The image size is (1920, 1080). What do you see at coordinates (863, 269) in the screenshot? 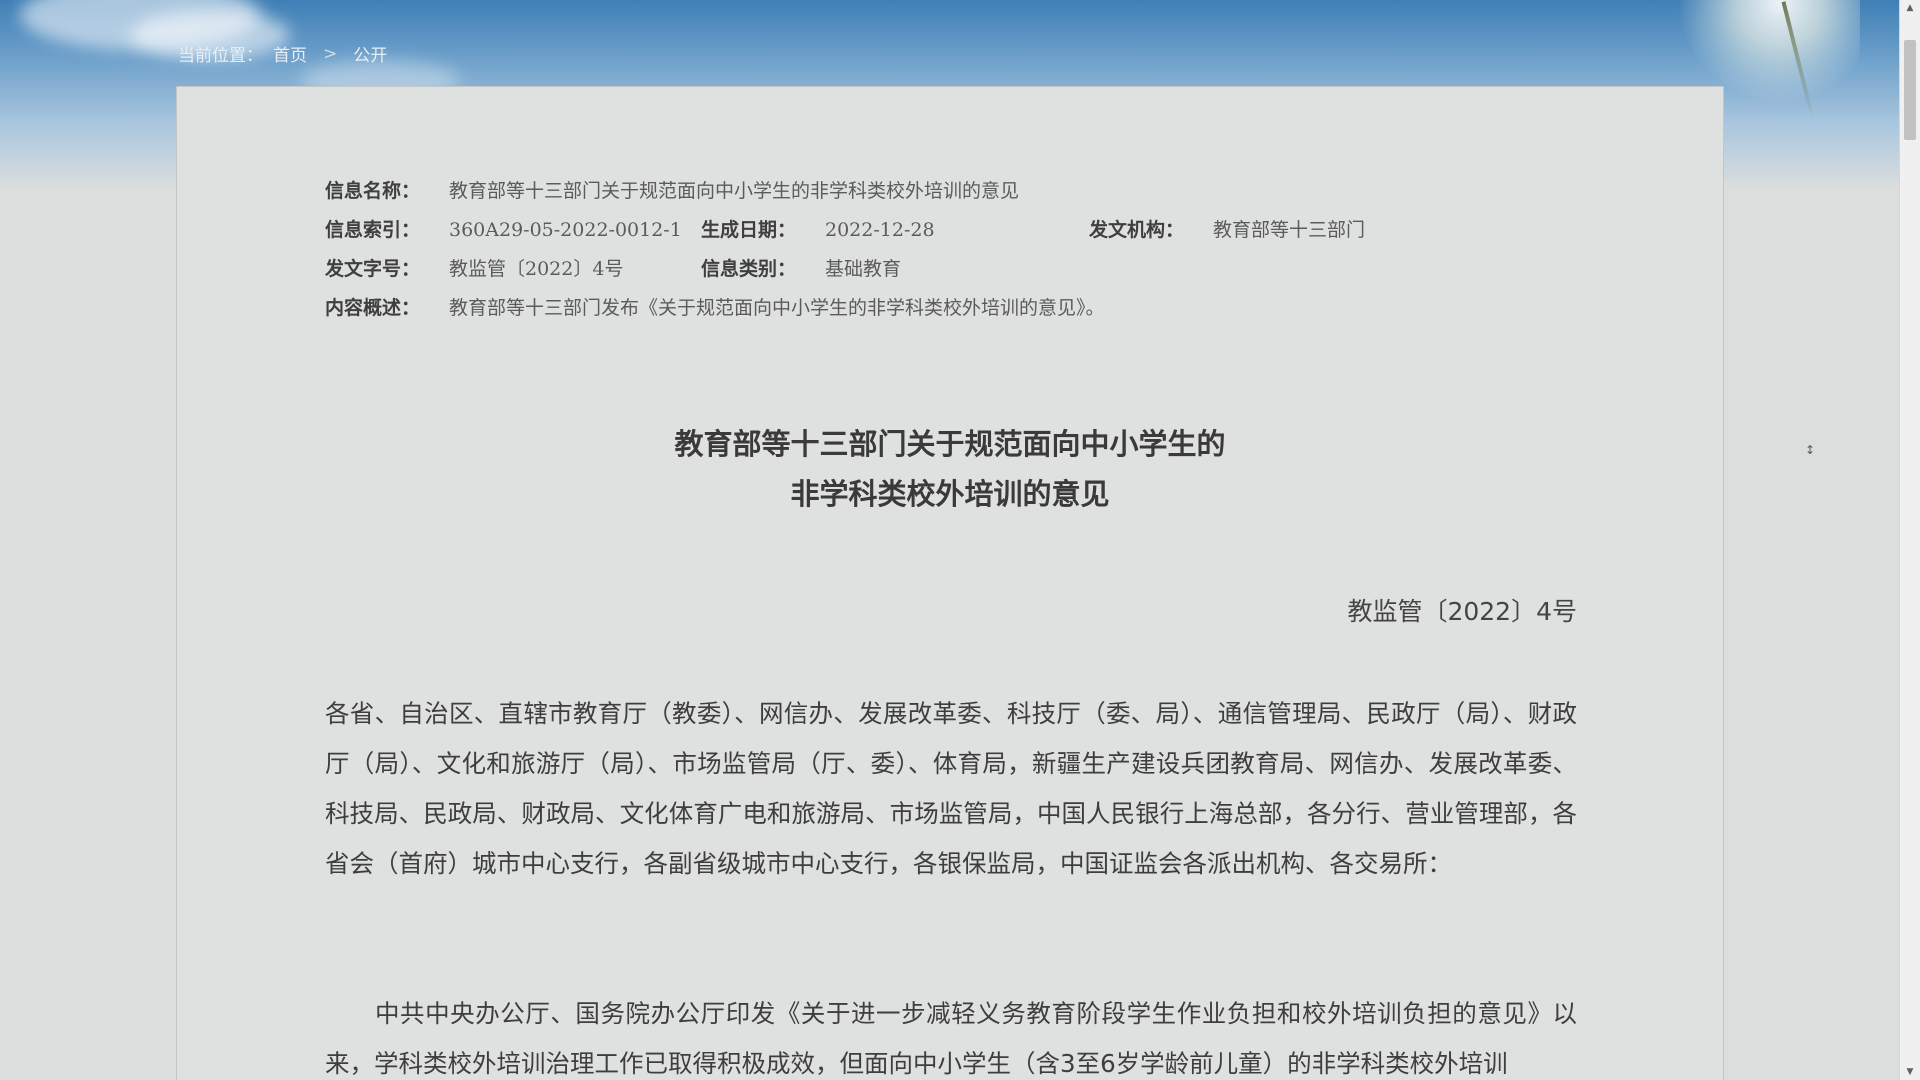
I see `meta-category-value: 基础教育` at bounding box center [863, 269].